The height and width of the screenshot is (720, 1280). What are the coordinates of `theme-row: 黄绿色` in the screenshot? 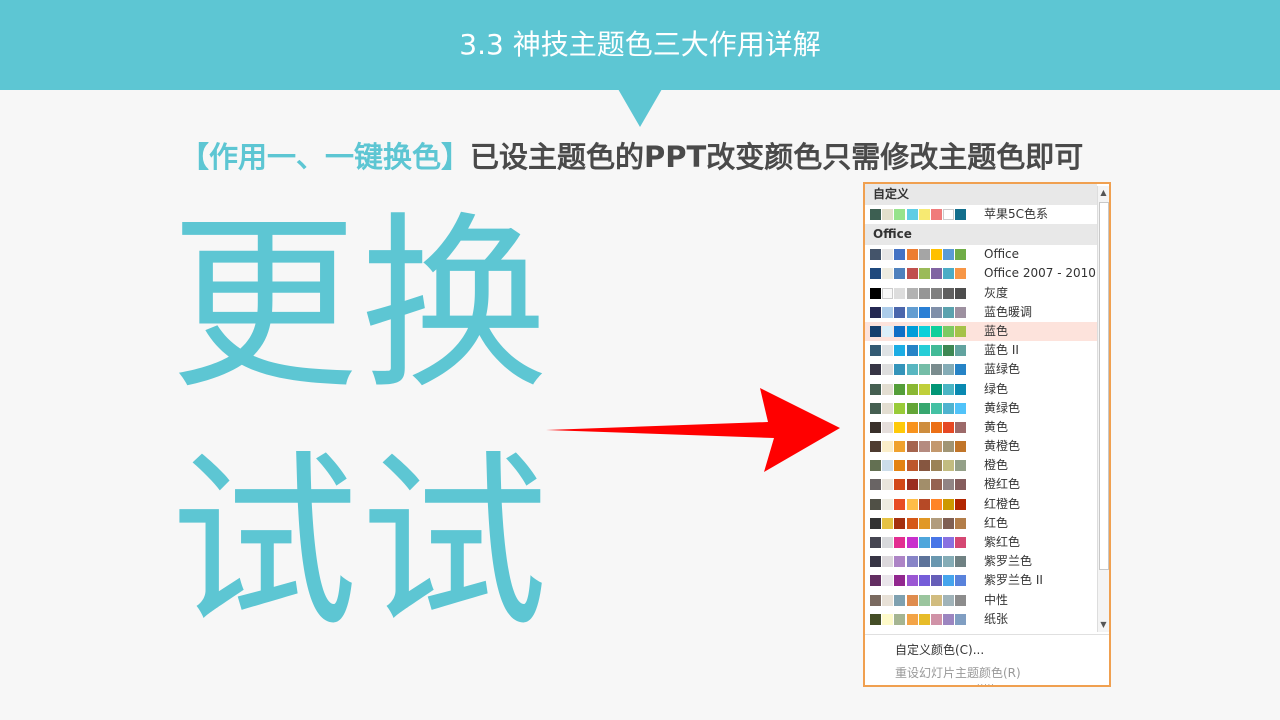 It's located at (981, 408).